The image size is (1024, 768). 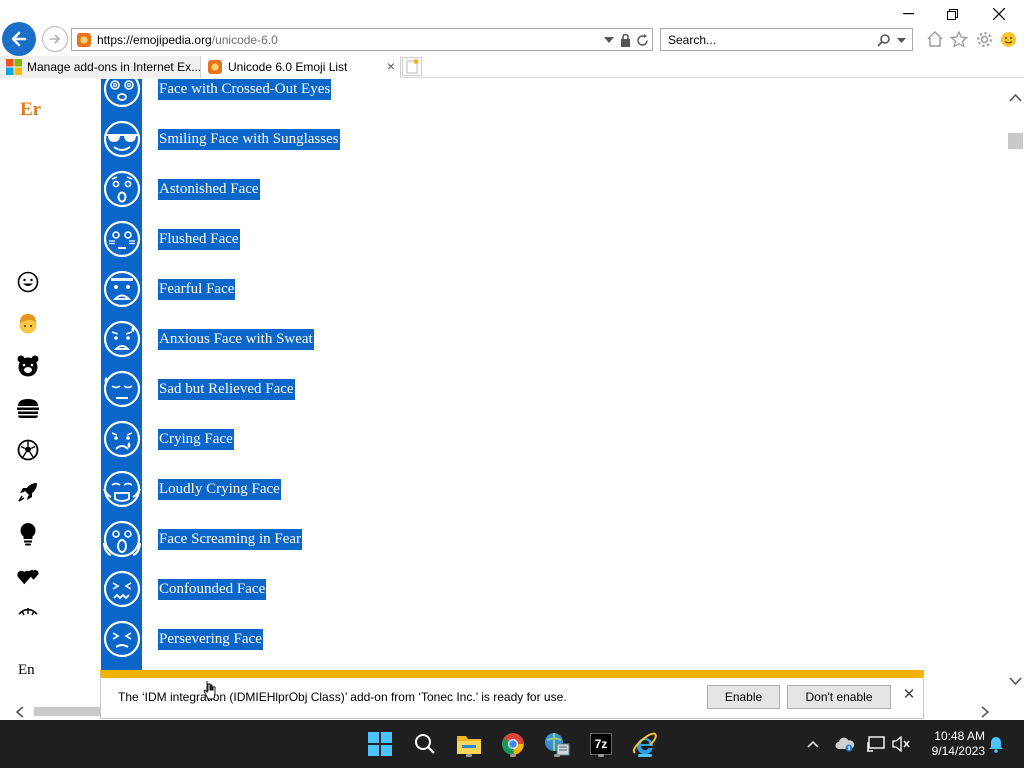 I want to click on confounded-face-icon, so click(x=122, y=589).